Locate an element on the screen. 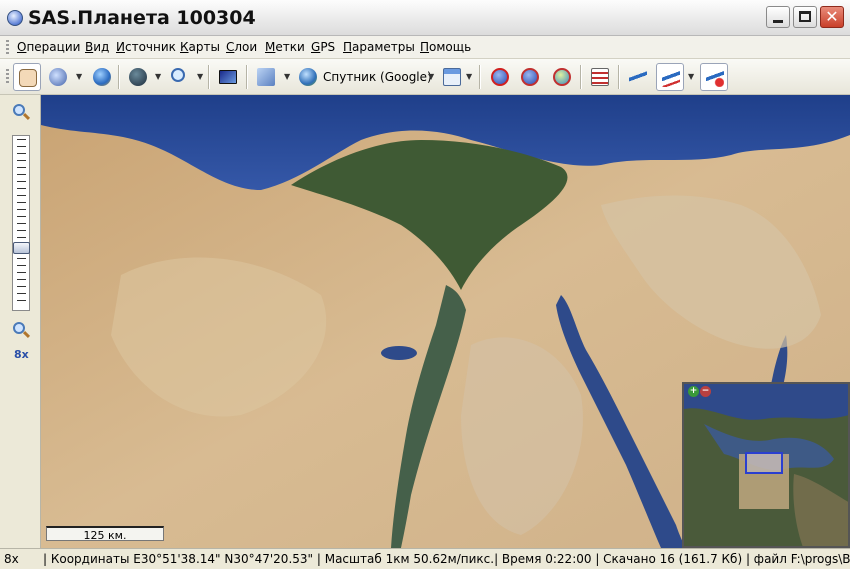  close-button: ✕ is located at coordinates (832, 17).